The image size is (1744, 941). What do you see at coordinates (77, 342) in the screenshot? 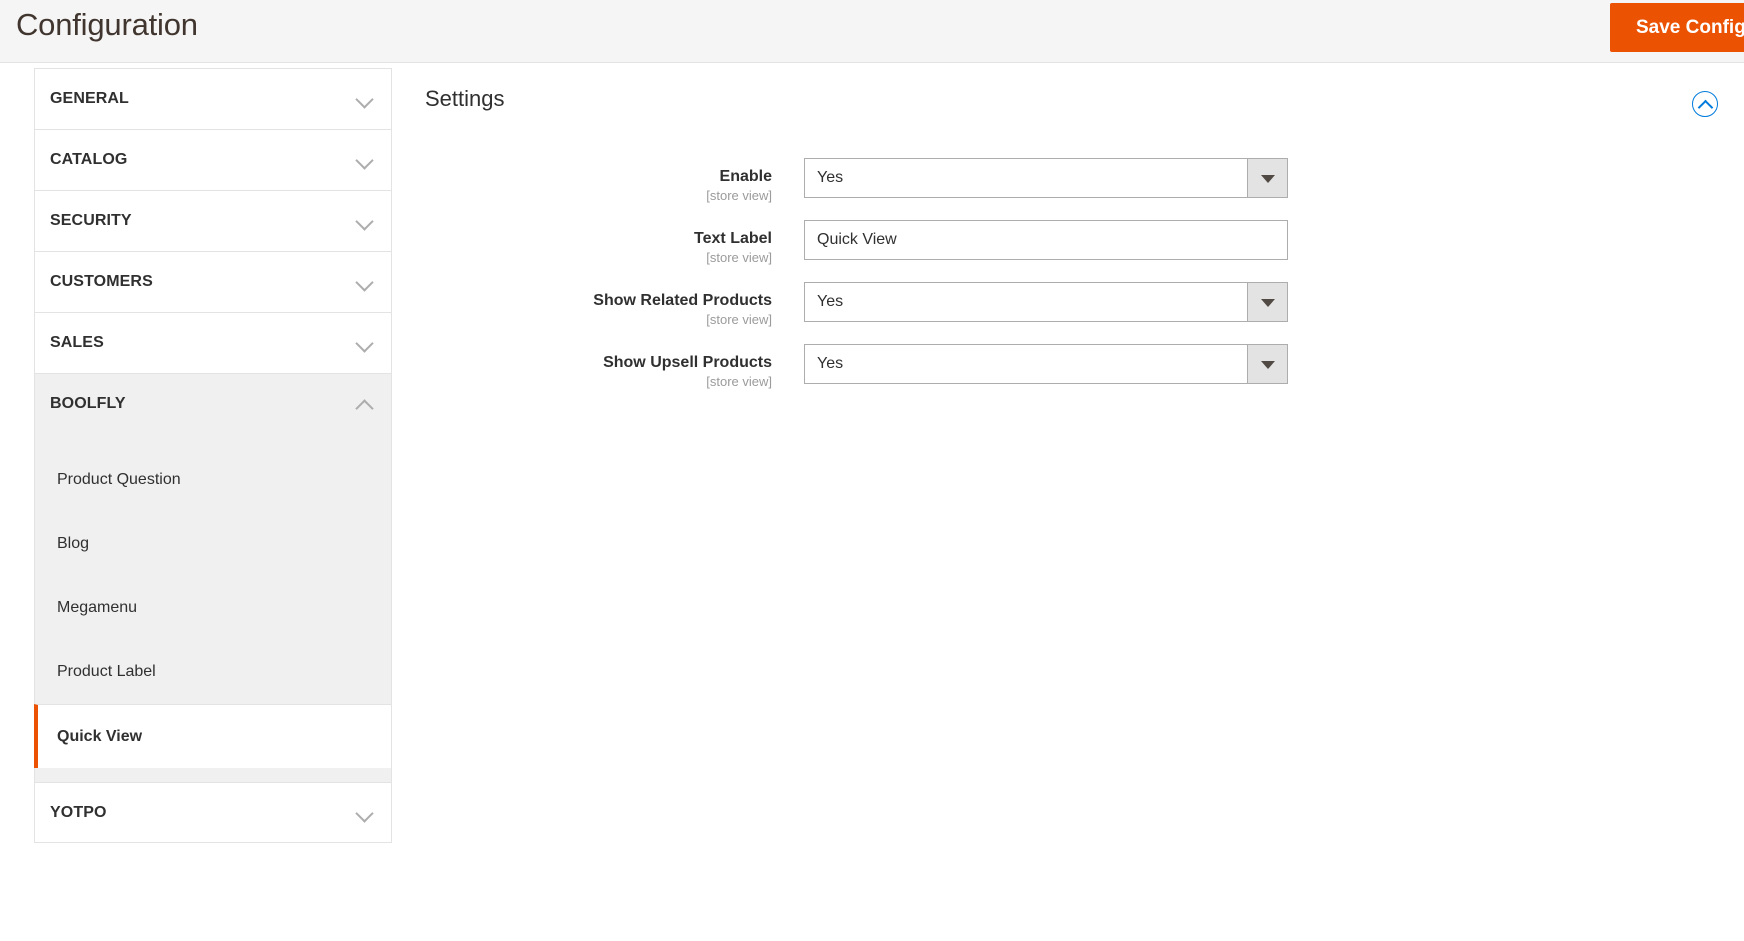
I see `sidebar-section-label: SALES` at bounding box center [77, 342].